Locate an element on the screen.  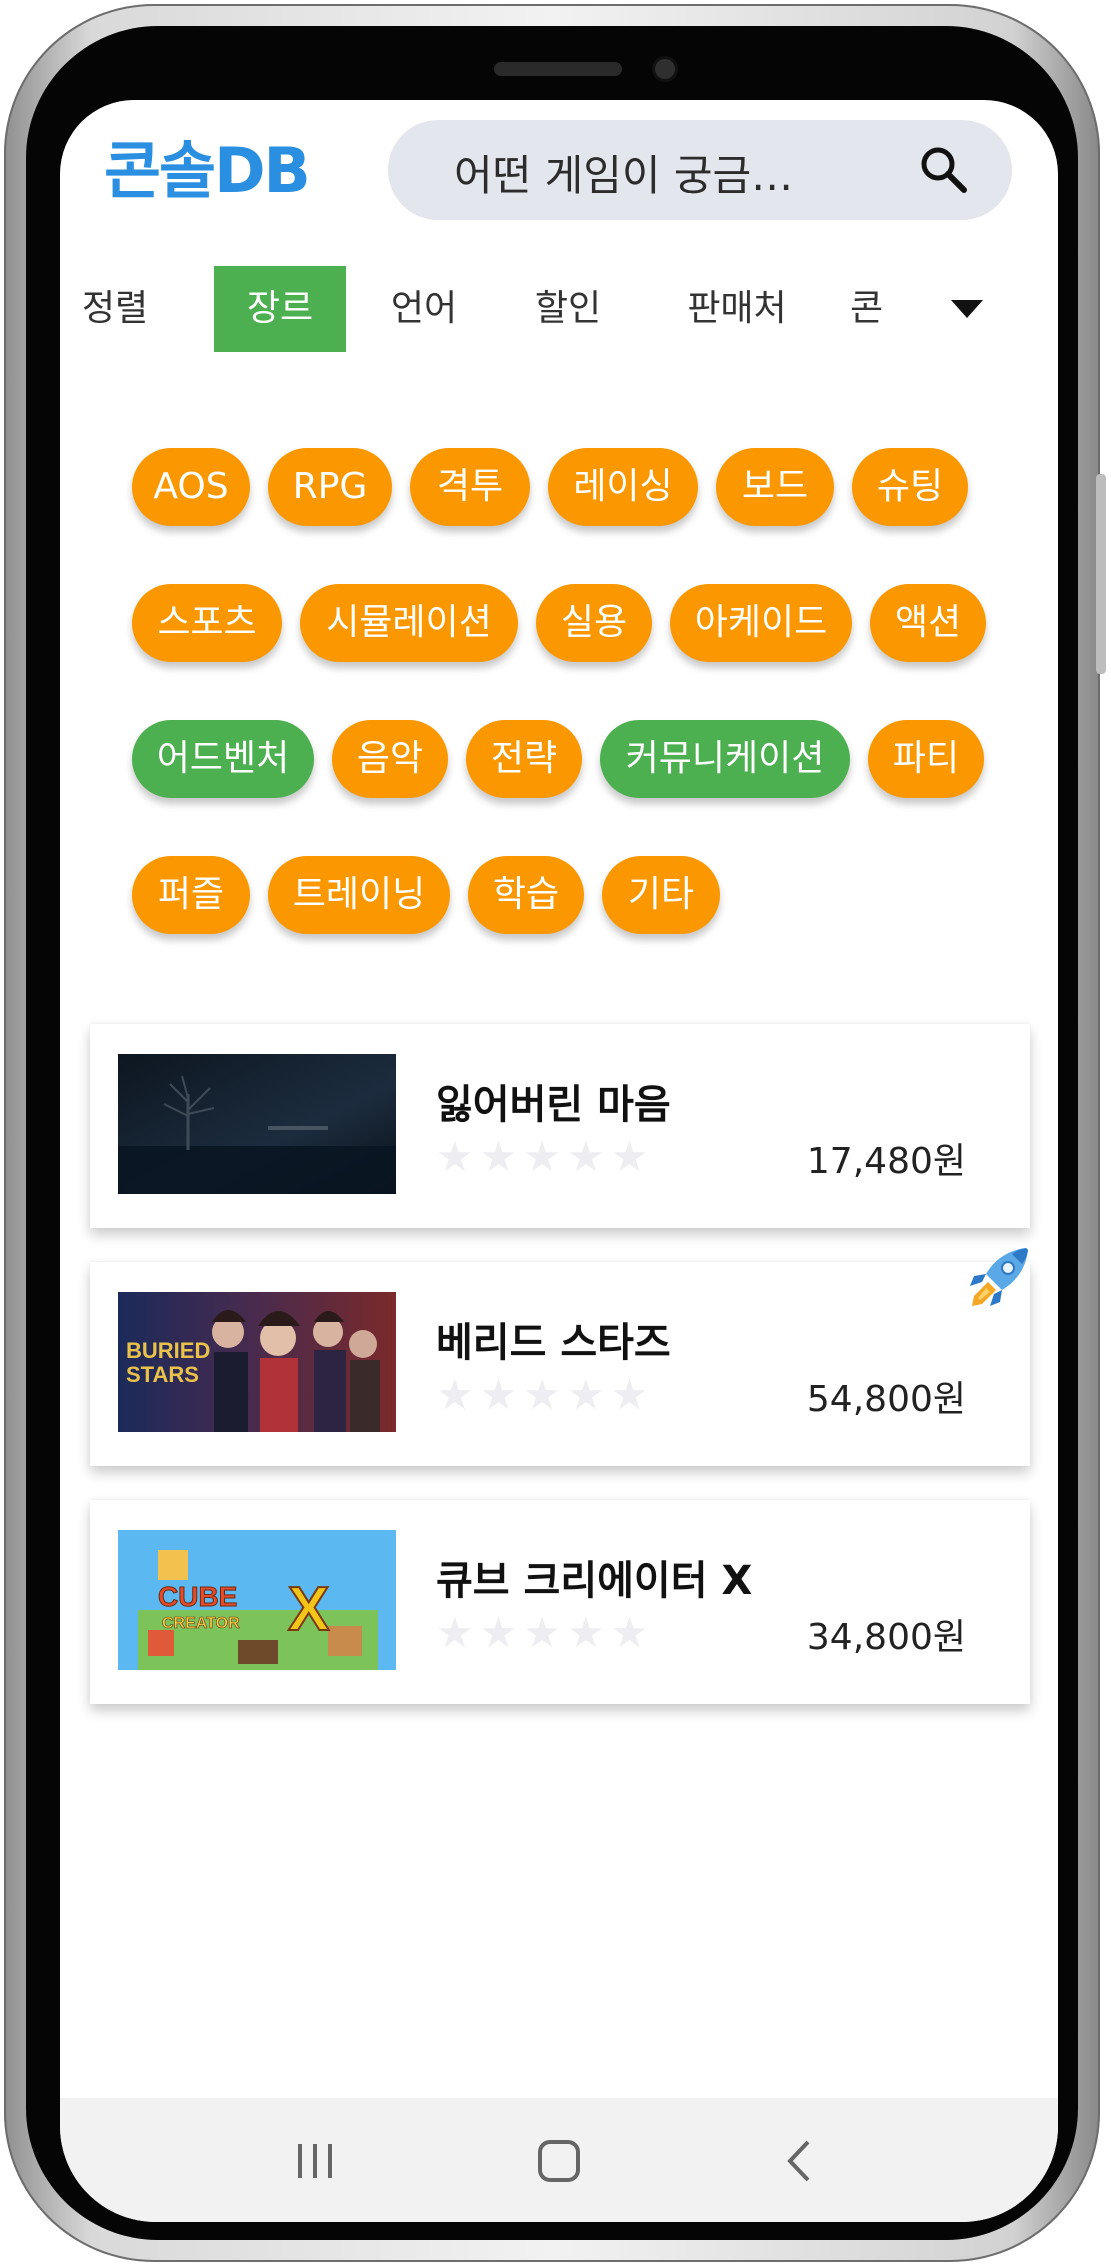
tab-discount: 할인 is located at coordinates (568, 309).